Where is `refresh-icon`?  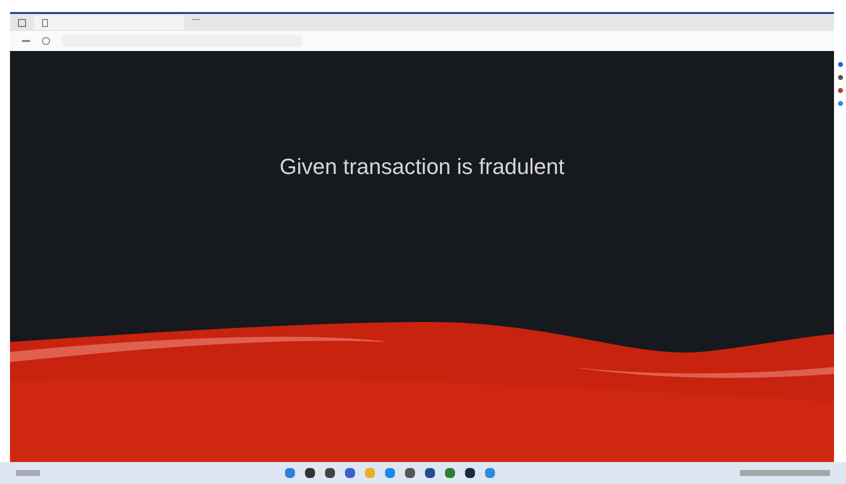 refresh-icon is located at coordinates (46, 41).